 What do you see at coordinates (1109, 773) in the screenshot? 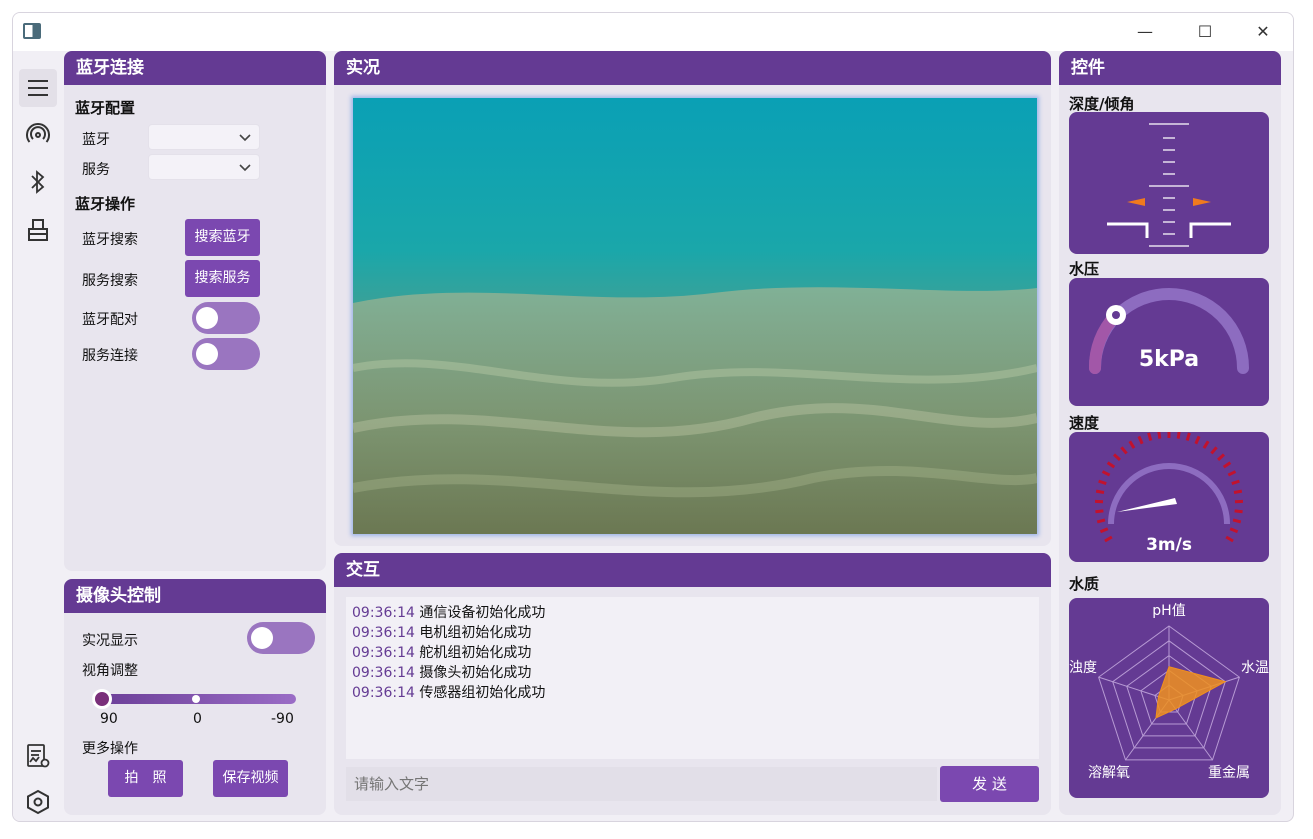
I see `radar-label-oxygen: 溶解氧` at bounding box center [1109, 773].